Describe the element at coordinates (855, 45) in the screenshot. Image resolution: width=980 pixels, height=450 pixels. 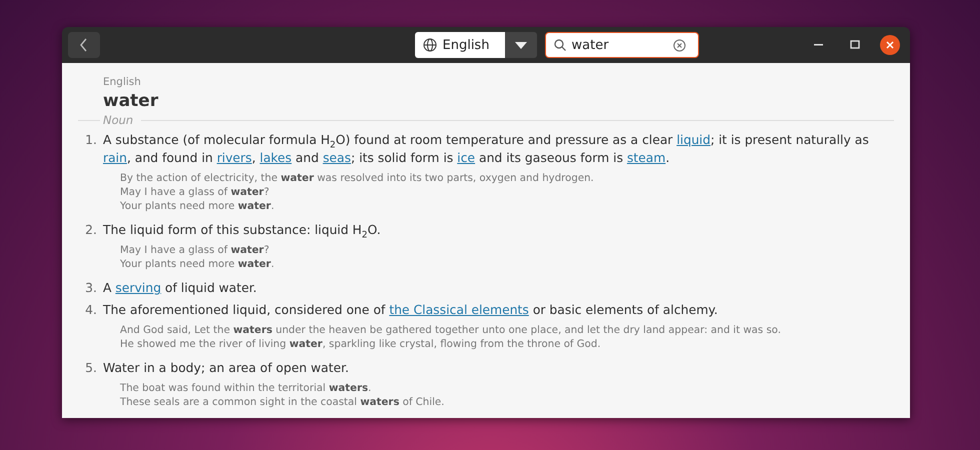
I see `maximize-icon` at that location.